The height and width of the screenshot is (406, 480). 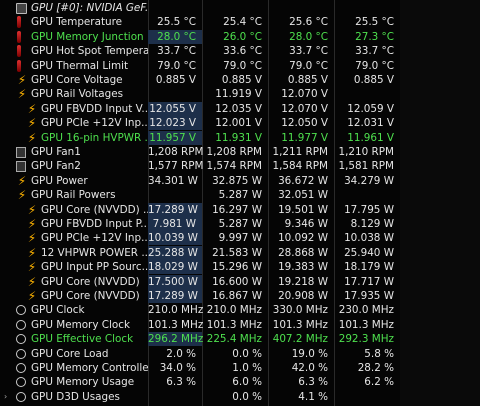 What do you see at coordinates (303, 267) in the screenshot?
I see `maximum-value: 19.383 W` at bounding box center [303, 267].